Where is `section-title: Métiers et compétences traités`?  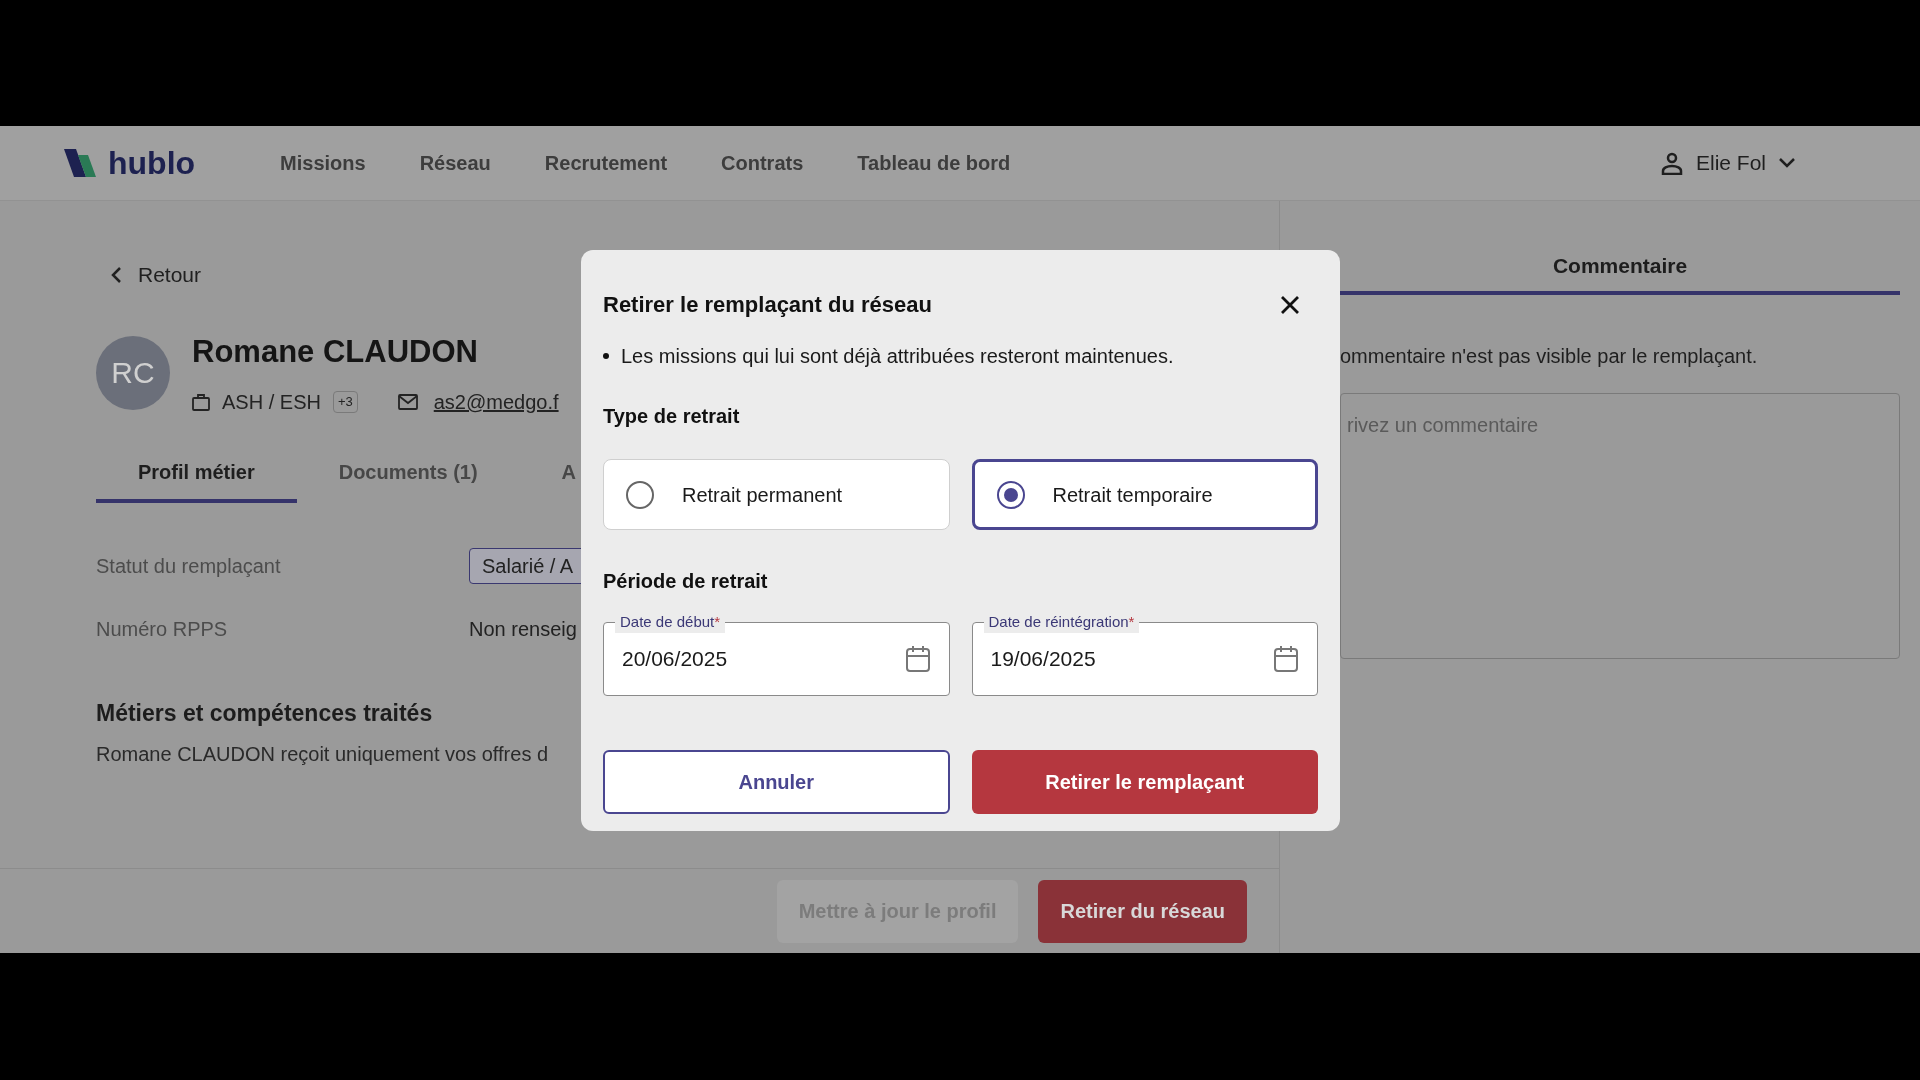 section-title: Métiers et compétences traités is located at coordinates (264, 713).